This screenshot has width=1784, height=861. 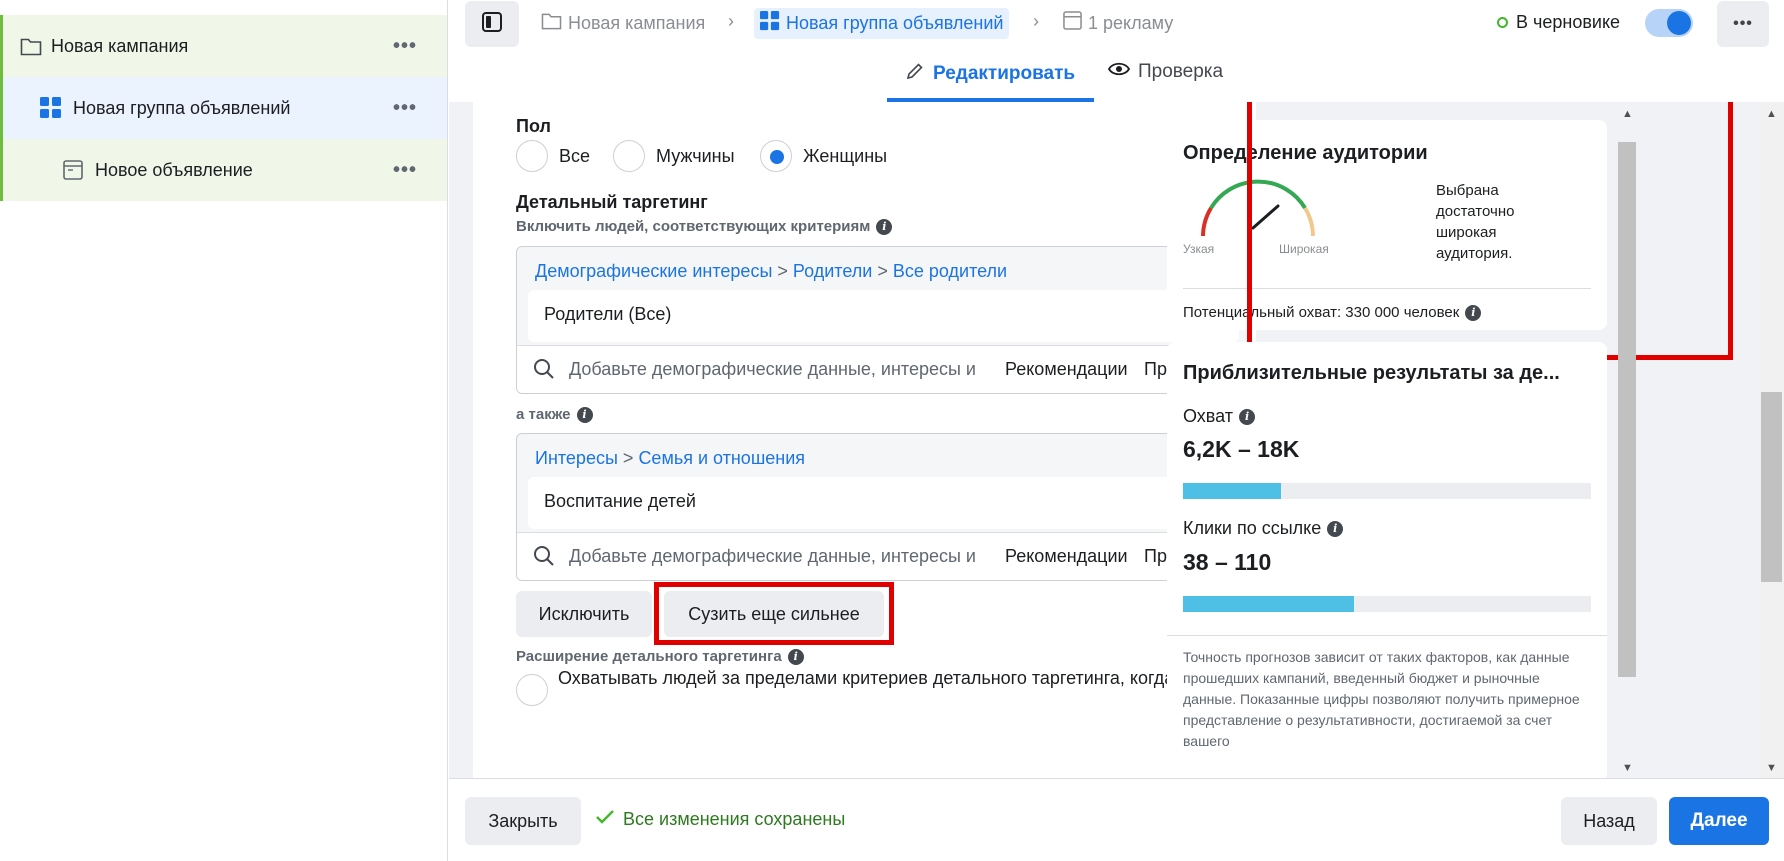 I want to click on sidebar-item-label: Новая кампания, so click(x=120, y=46).